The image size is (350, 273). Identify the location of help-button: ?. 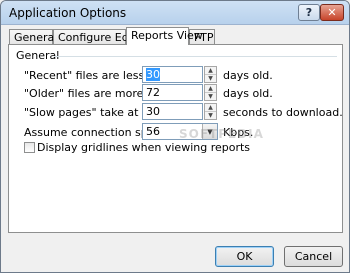
(309, 12).